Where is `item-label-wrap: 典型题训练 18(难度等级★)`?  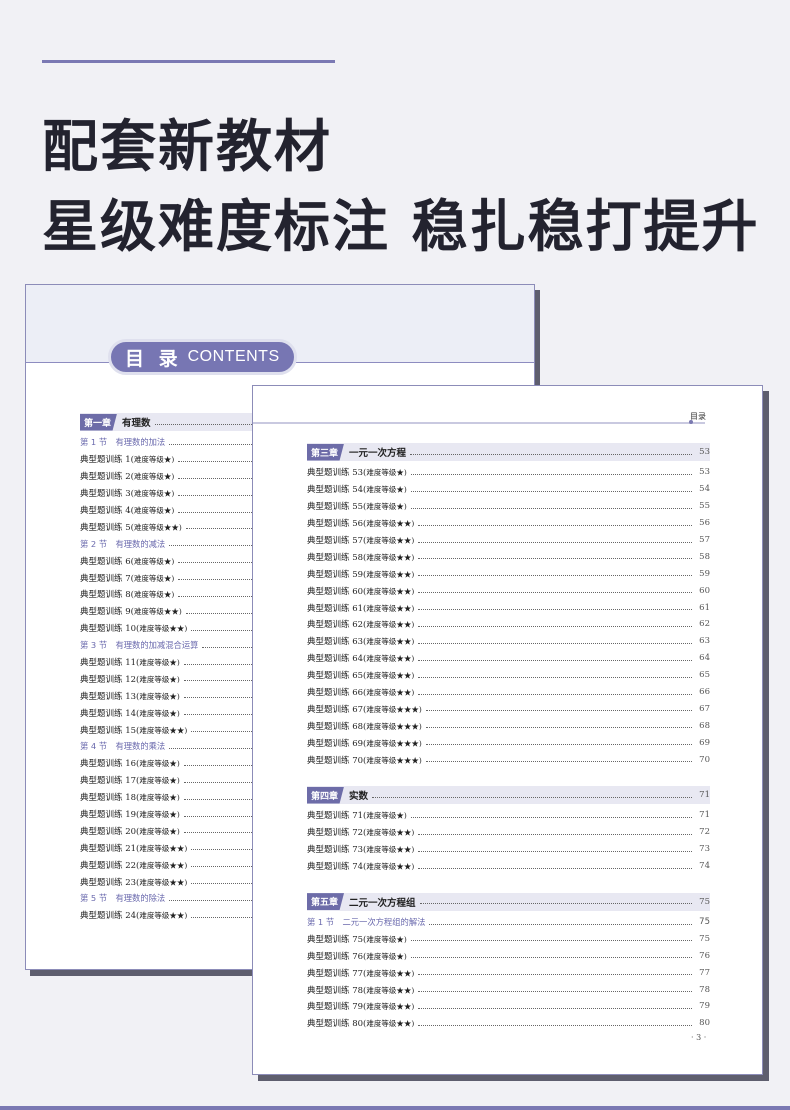
item-label-wrap: 典型题训练 18(难度等级★) is located at coordinates (131, 797).